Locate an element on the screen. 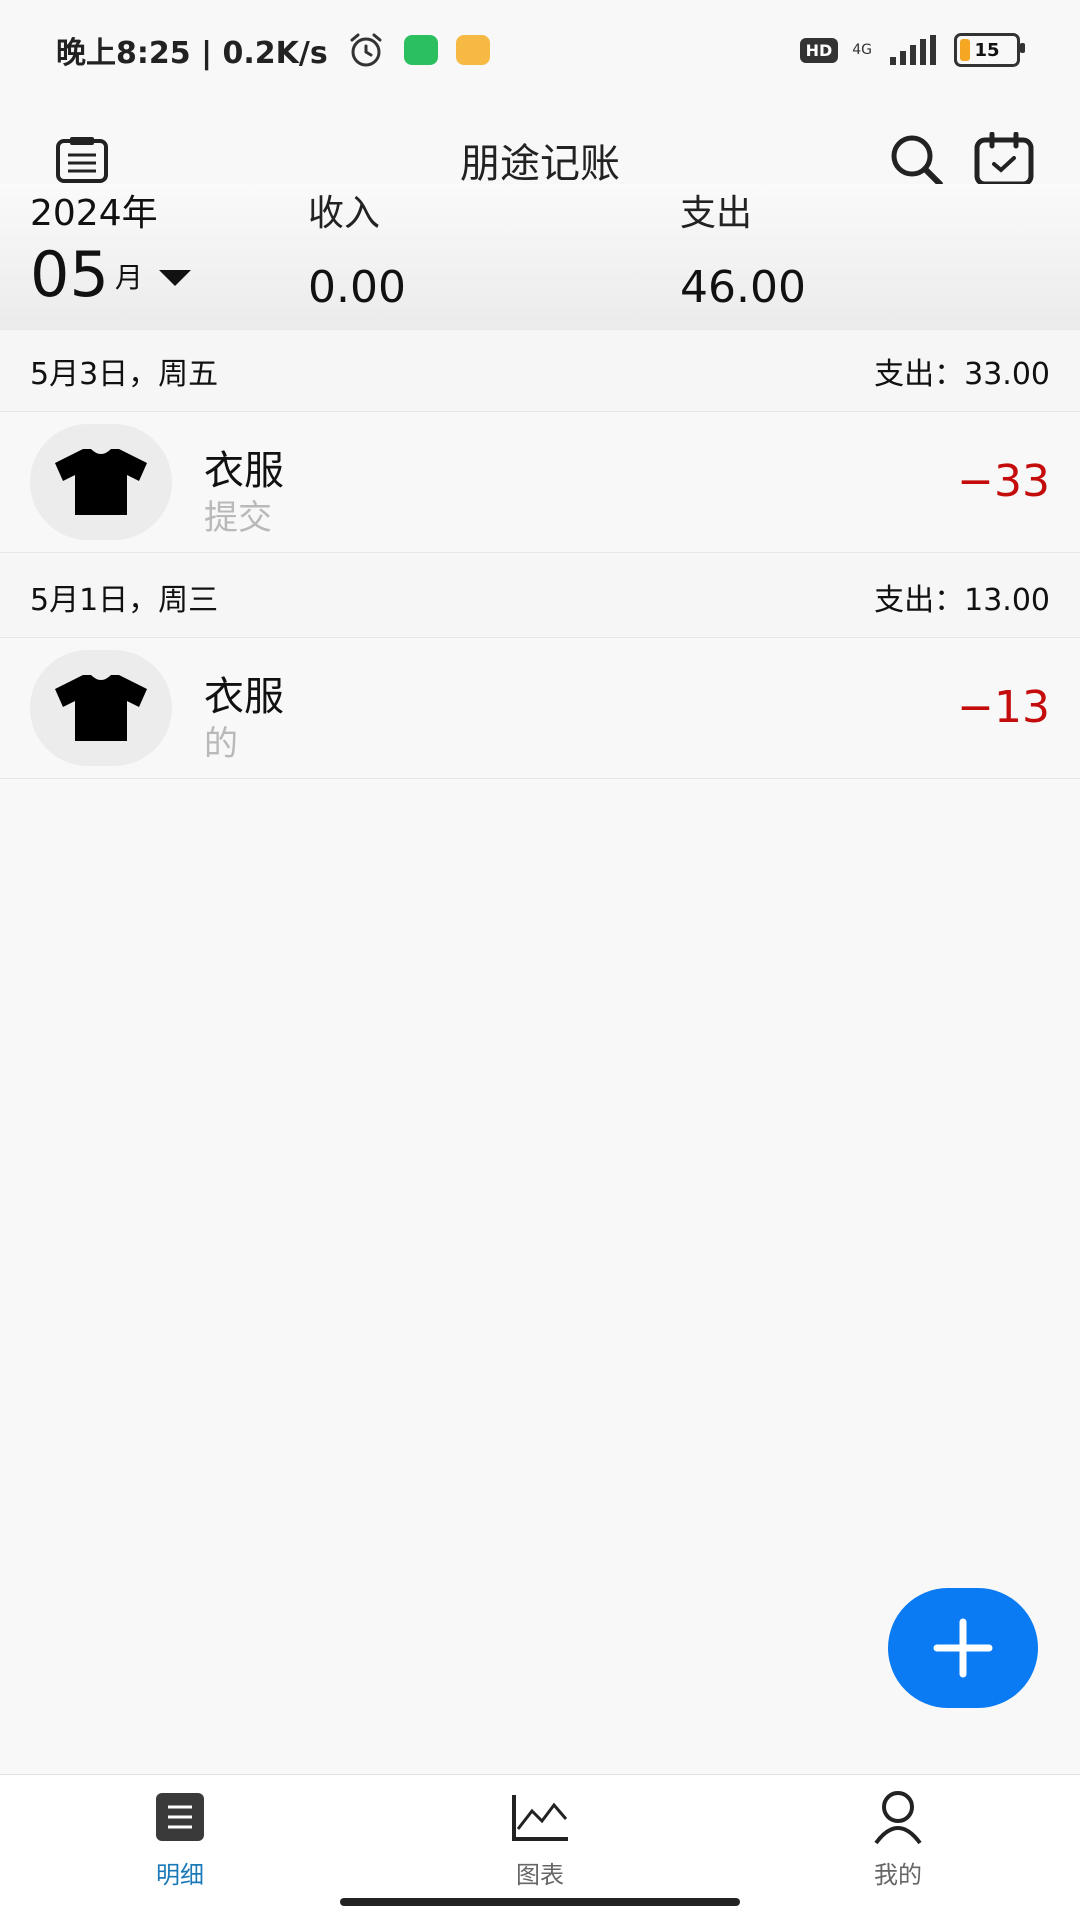  status-right: HD 4G 15 is located at coordinates (912, 50).